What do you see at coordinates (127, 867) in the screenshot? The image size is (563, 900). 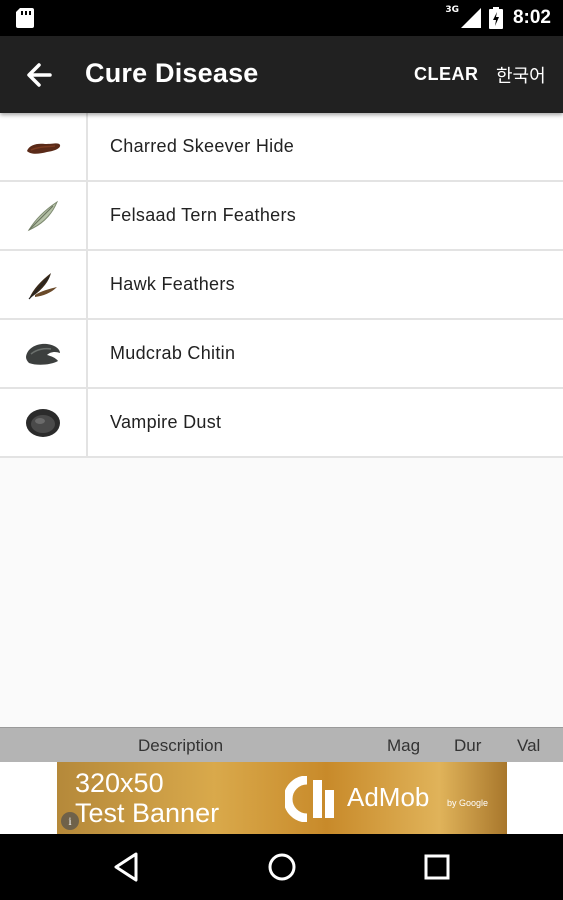 I see `nav-back-icon` at bounding box center [127, 867].